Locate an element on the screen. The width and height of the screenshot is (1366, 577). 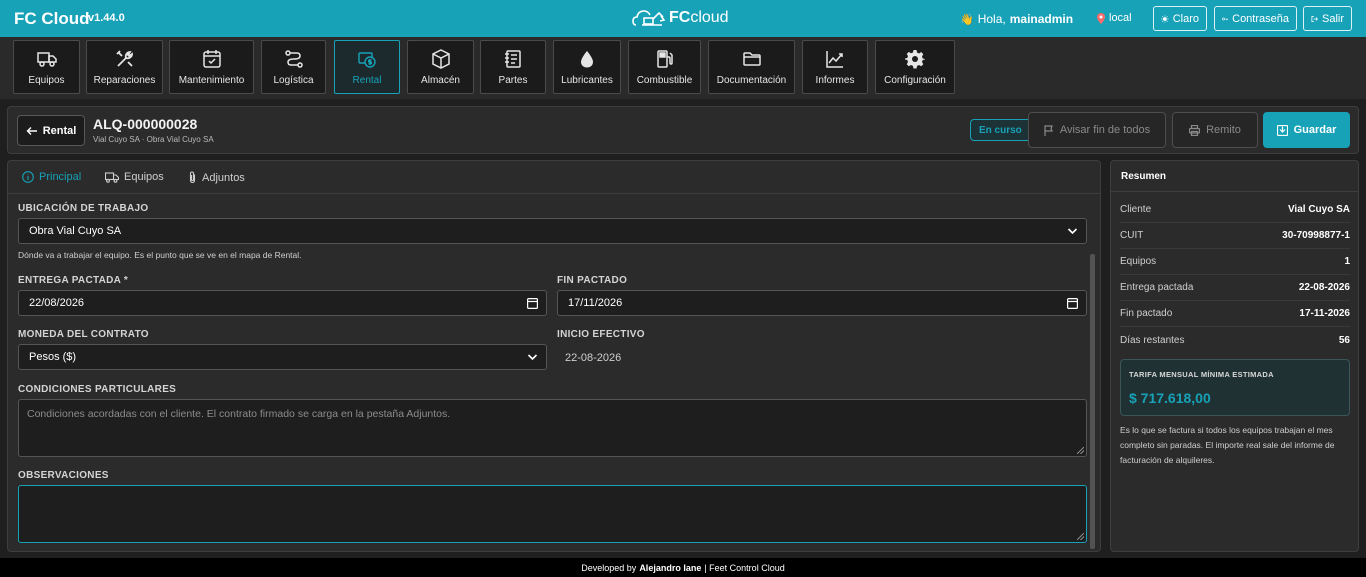
logout-button: Salir is located at coordinates (1327, 18).